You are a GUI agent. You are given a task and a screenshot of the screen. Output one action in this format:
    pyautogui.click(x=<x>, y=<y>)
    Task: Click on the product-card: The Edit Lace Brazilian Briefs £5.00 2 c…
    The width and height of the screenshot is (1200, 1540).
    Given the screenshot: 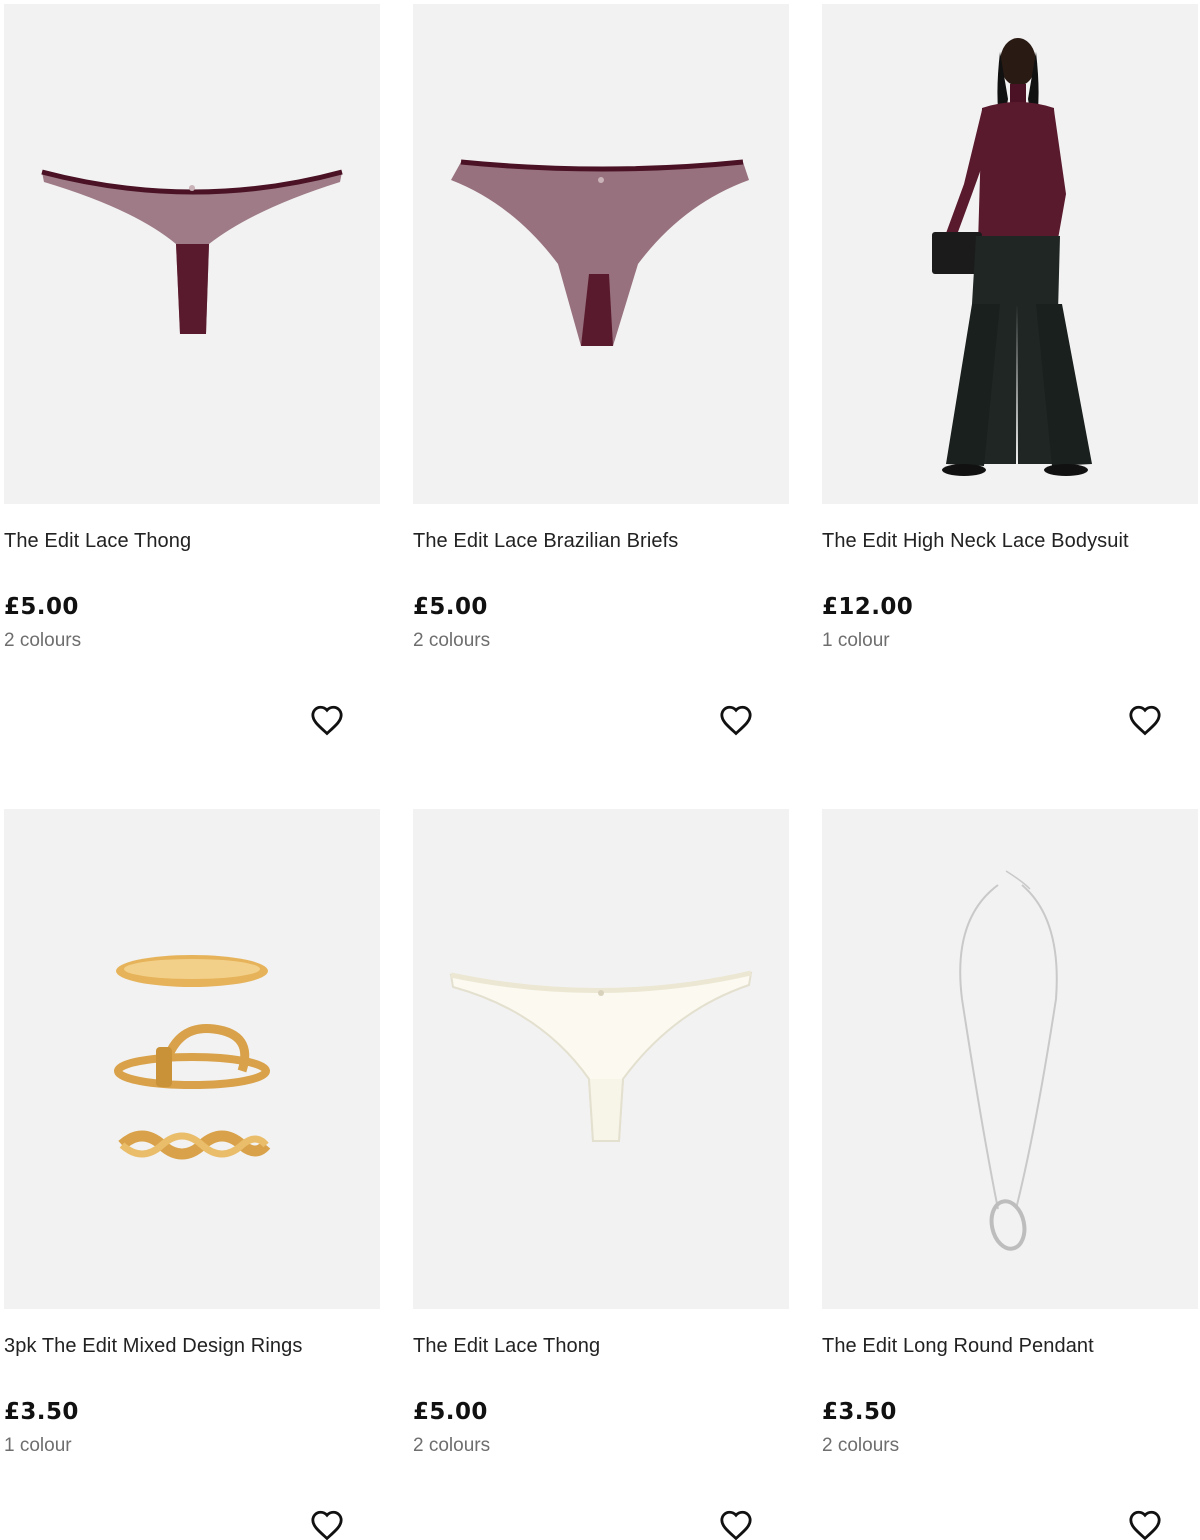 What is the action you would take?
    pyautogui.click(x=601, y=370)
    